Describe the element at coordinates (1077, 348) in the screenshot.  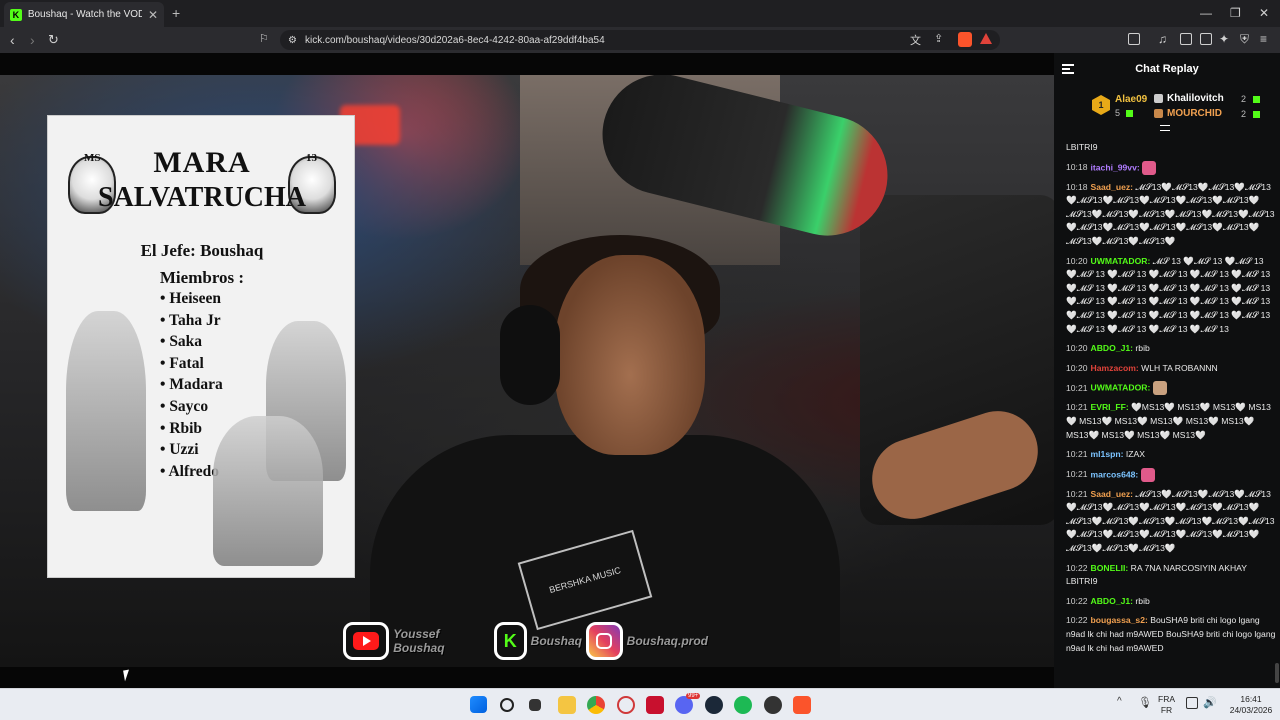
I see `message-time: 10:20` at that location.